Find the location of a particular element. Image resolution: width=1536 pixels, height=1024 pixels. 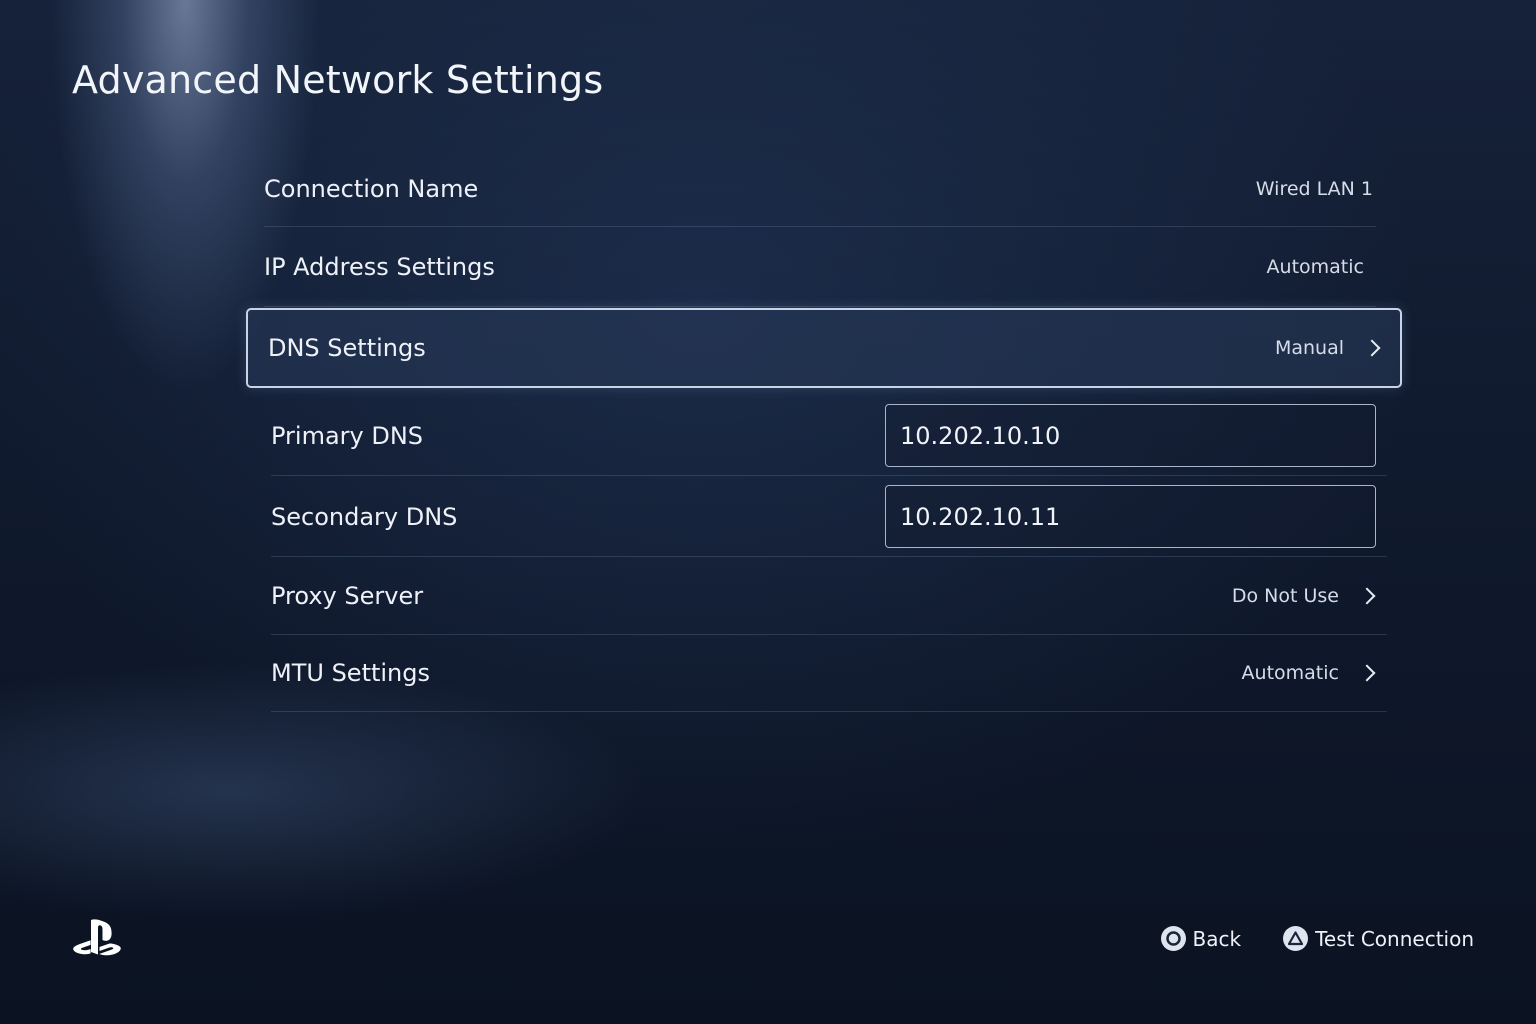

playstation-logo-icon is located at coordinates (98, 938).